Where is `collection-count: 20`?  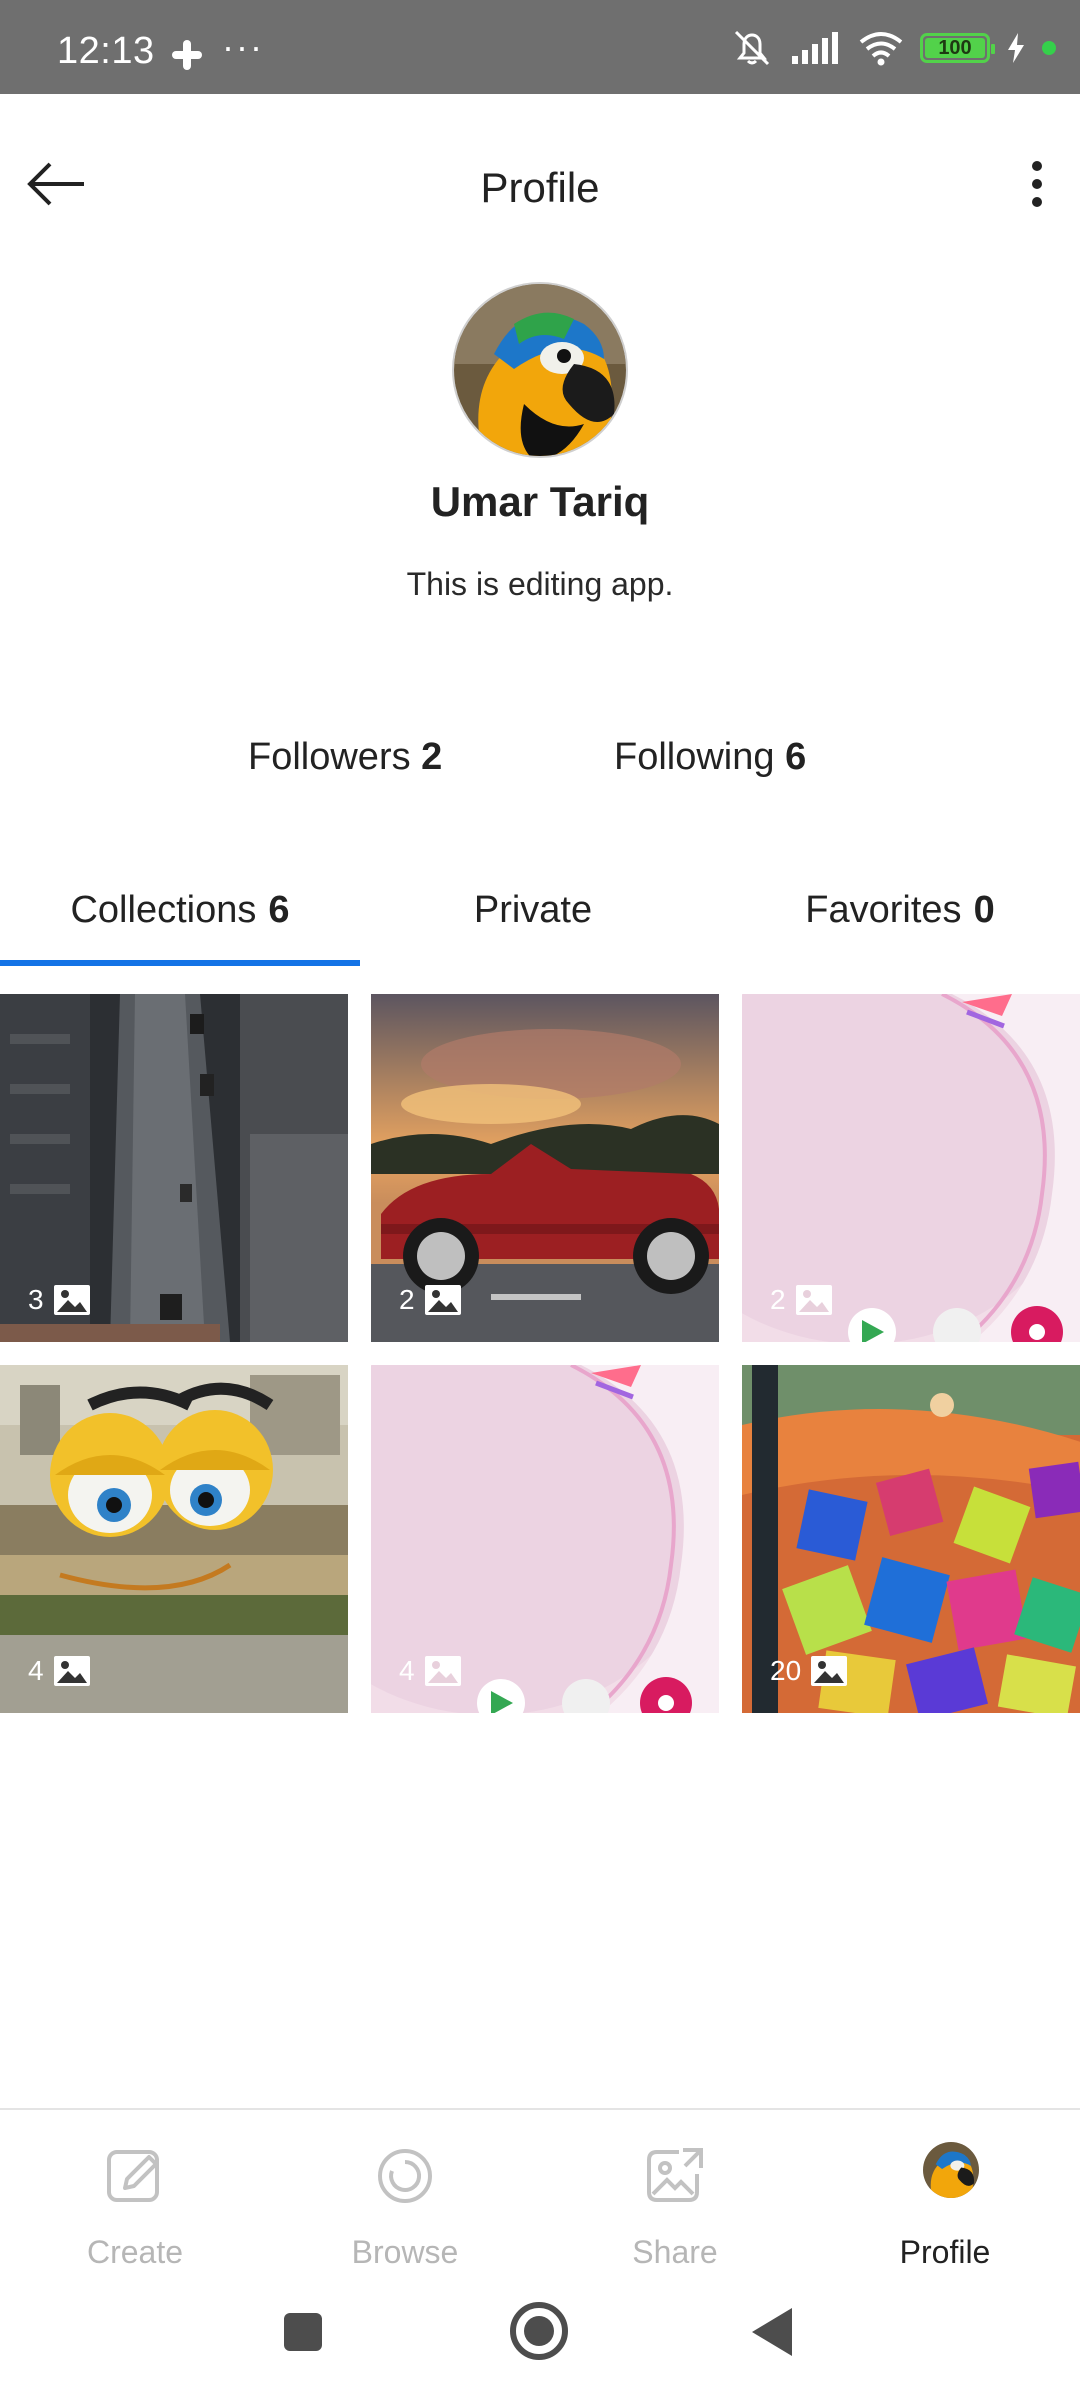
collection-count: 20 is located at coordinates (786, 1670).